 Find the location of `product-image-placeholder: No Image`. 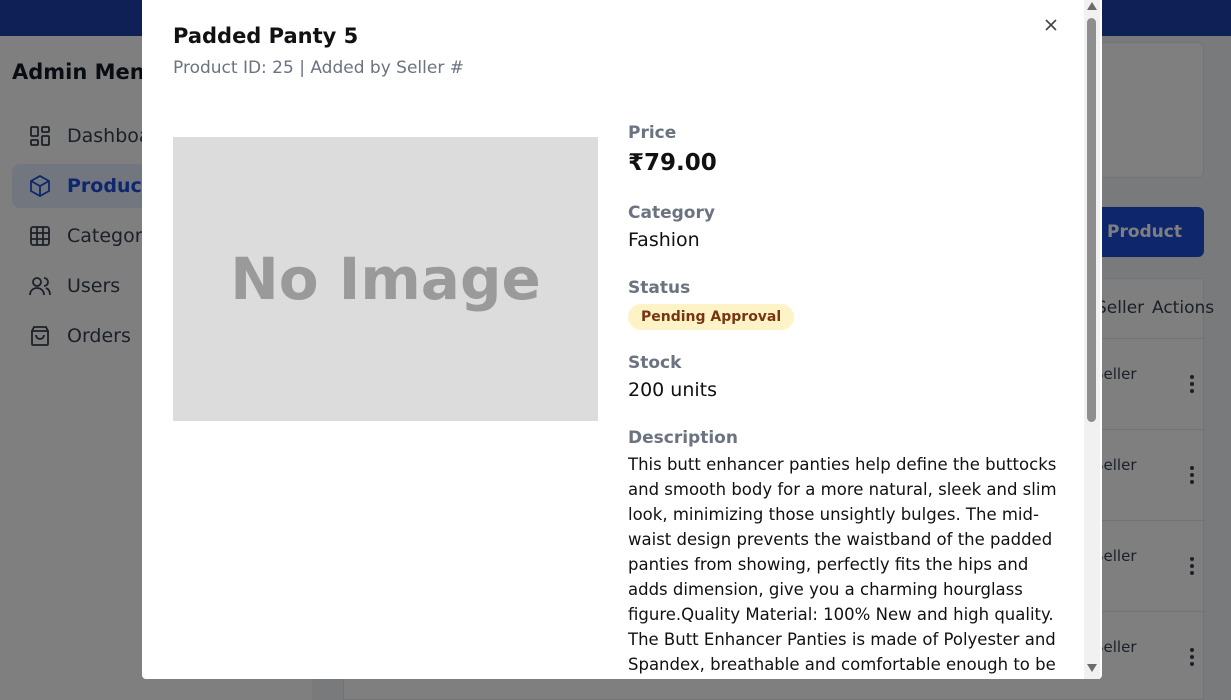

product-image-placeholder: No Image is located at coordinates (385, 279).